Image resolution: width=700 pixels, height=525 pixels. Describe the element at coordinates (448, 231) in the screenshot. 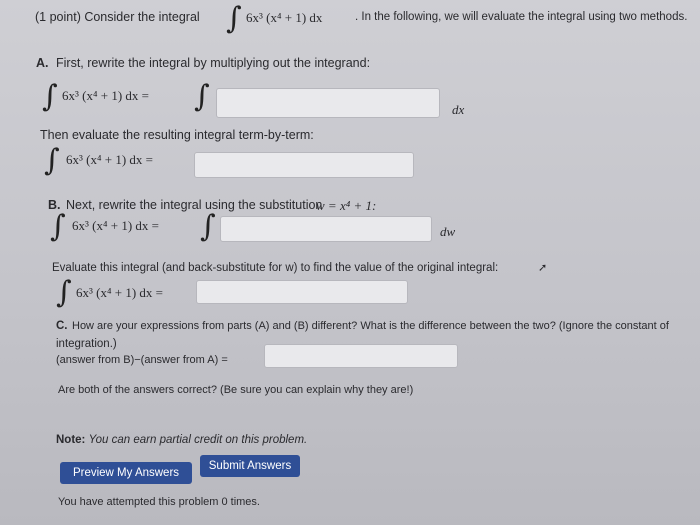

I see `part-b-dw: dw` at that location.